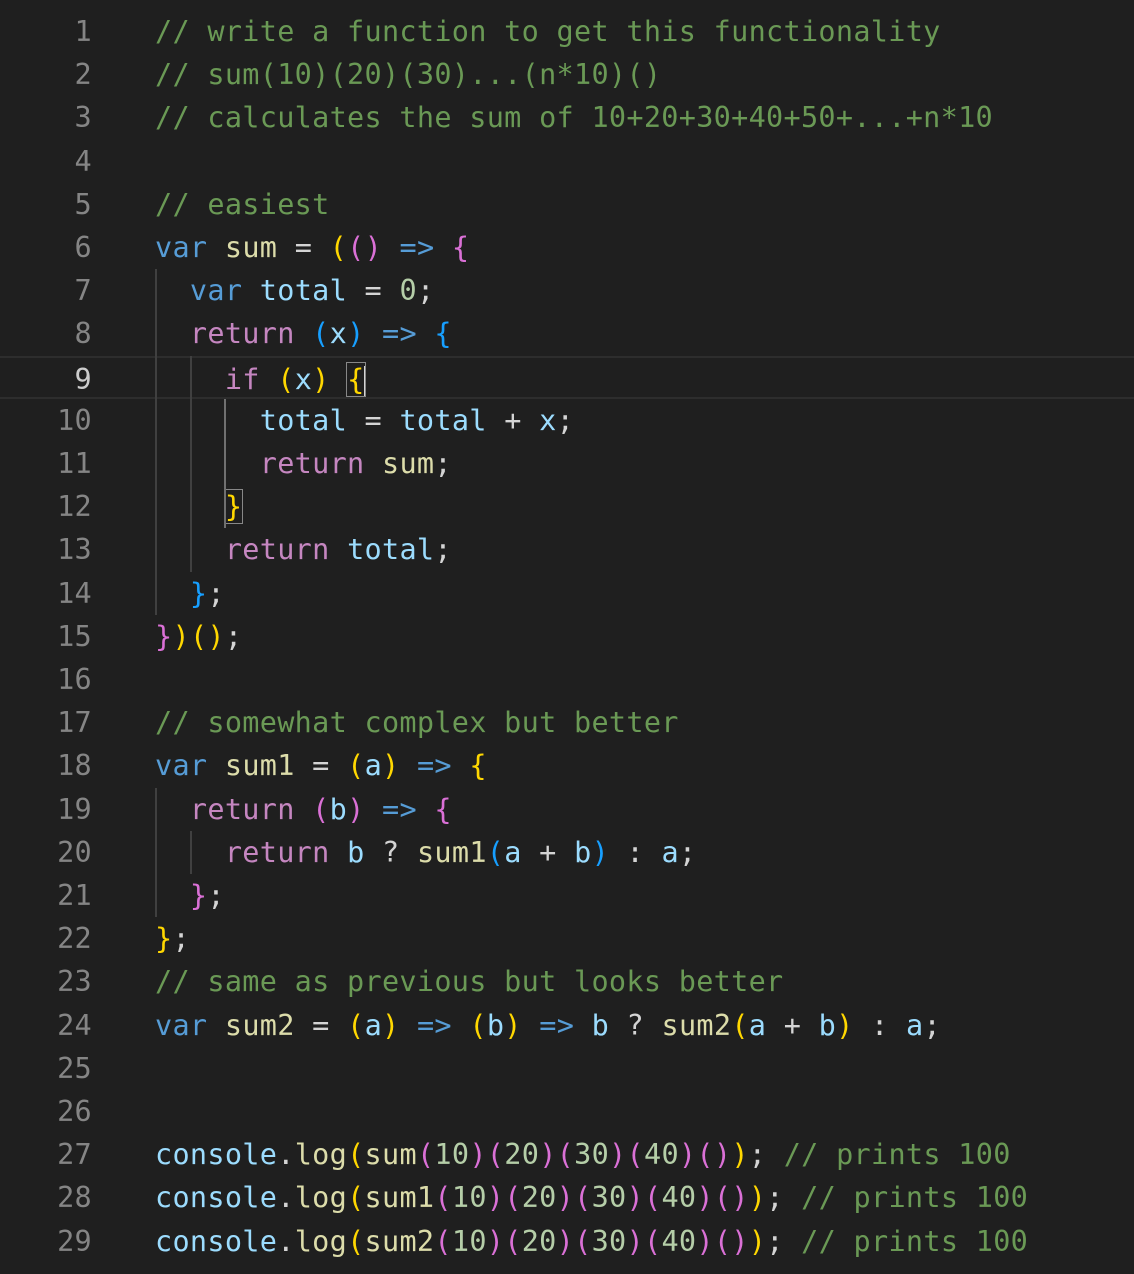 This screenshot has height=1274, width=1134. I want to click on line-number: 16, so click(74, 679).